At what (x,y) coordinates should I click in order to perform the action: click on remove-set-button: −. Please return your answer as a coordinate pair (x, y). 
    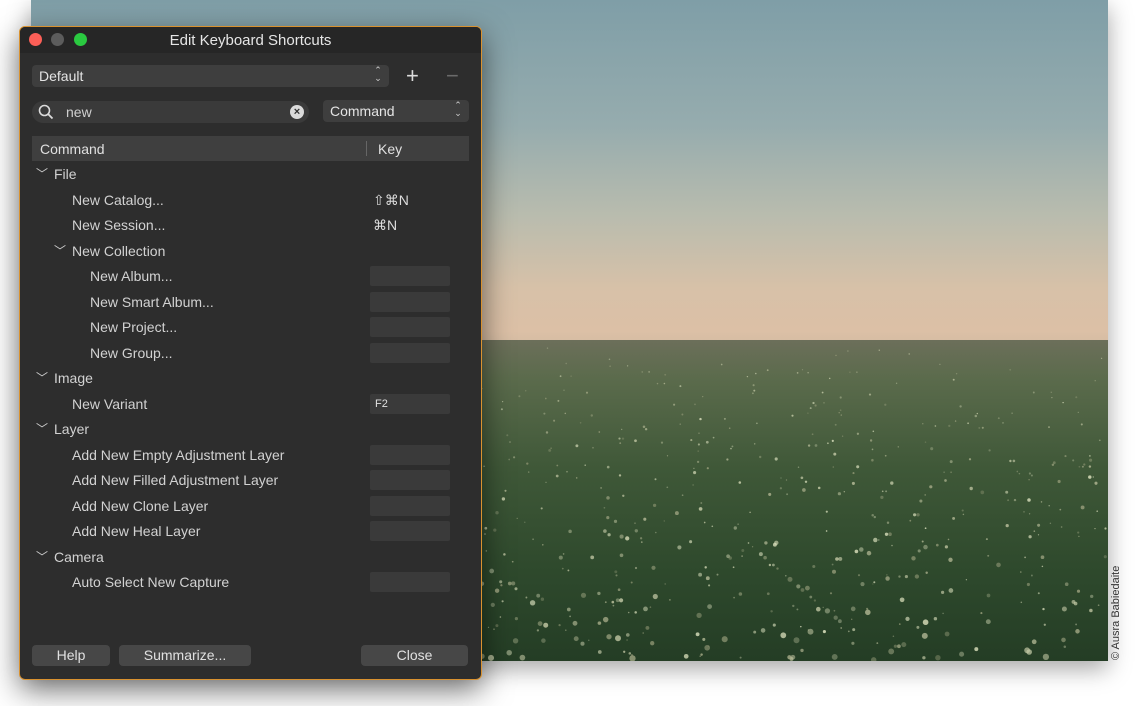
    Looking at the image, I should click on (452, 76).